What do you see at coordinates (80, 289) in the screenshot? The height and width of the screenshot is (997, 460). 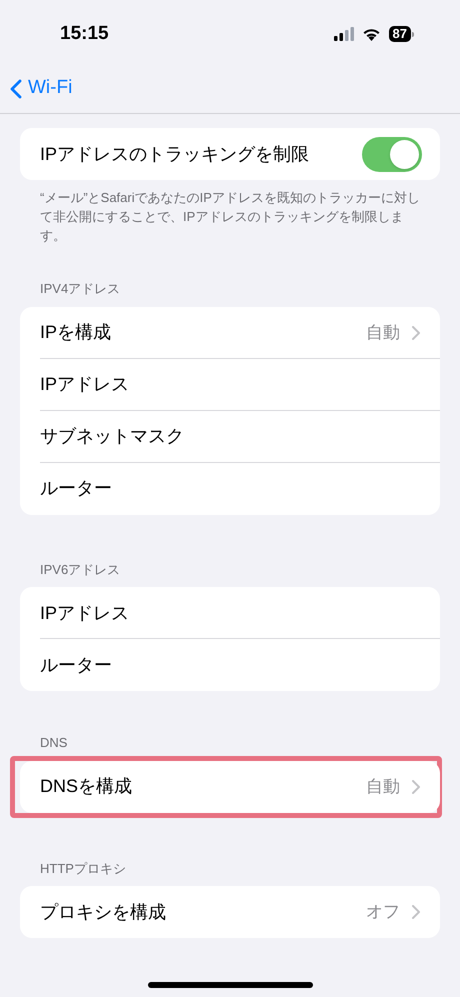 I see `section-header: IPV4アドレス` at bounding box center [80, 289].